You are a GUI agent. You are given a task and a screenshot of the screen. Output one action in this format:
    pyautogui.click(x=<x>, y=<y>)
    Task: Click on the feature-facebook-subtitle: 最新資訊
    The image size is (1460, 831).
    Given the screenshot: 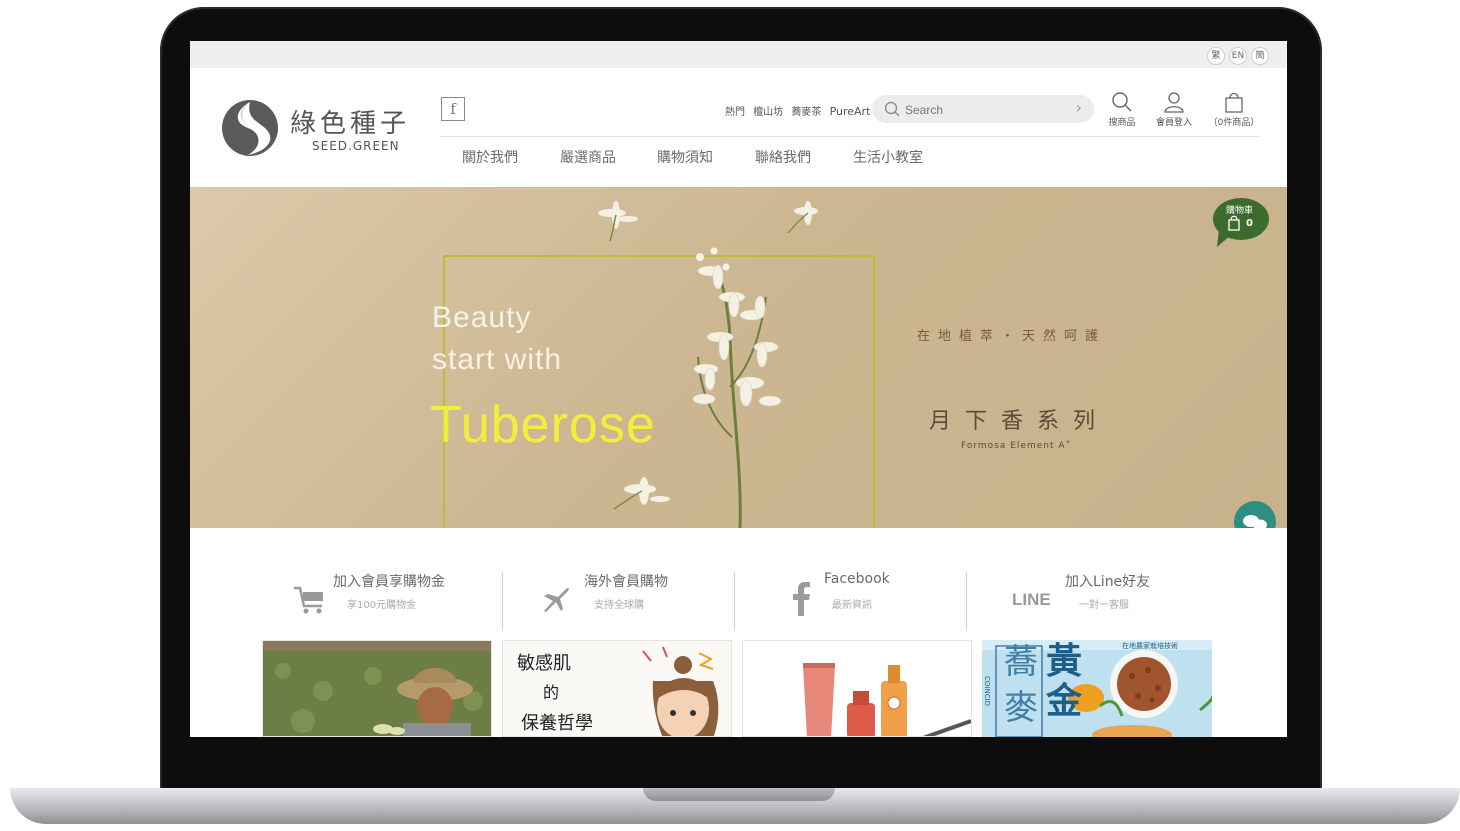 What is the action you would take?
    pyautogui.click(x=852, y=605)
    